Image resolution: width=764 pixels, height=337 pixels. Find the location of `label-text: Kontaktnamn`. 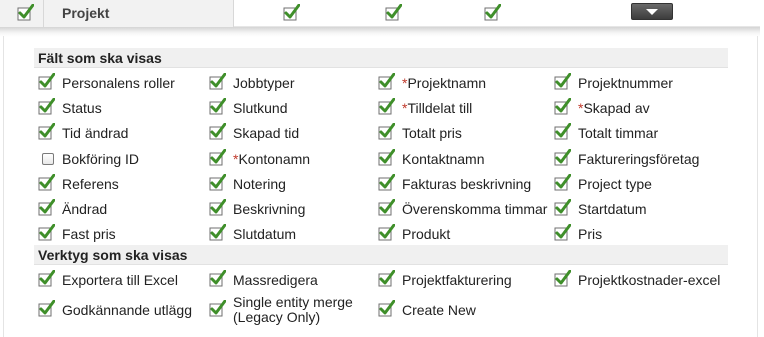

label-text: Kontaktnamn is located at coordinates (443, 159).